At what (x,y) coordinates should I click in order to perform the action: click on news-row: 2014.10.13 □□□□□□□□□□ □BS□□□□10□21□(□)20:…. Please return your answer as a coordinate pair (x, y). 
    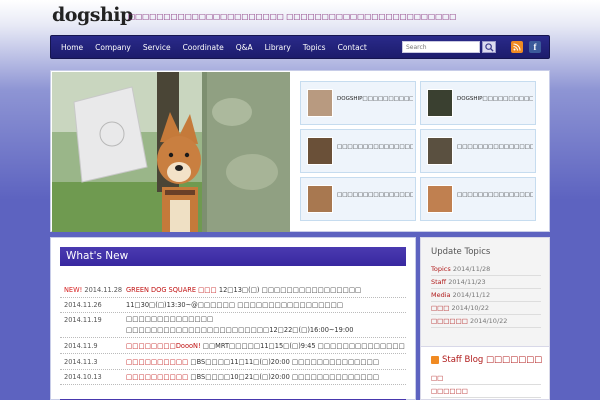
    Looking at the image, I should click on (233, 377).